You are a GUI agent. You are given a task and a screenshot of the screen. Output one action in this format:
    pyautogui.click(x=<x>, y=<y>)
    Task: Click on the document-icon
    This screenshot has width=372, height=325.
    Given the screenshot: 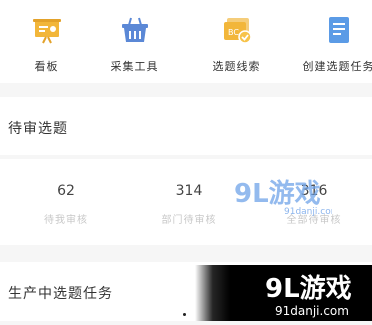 What is the action you would take?
    pyautogui.click(x=339, y=30)
    